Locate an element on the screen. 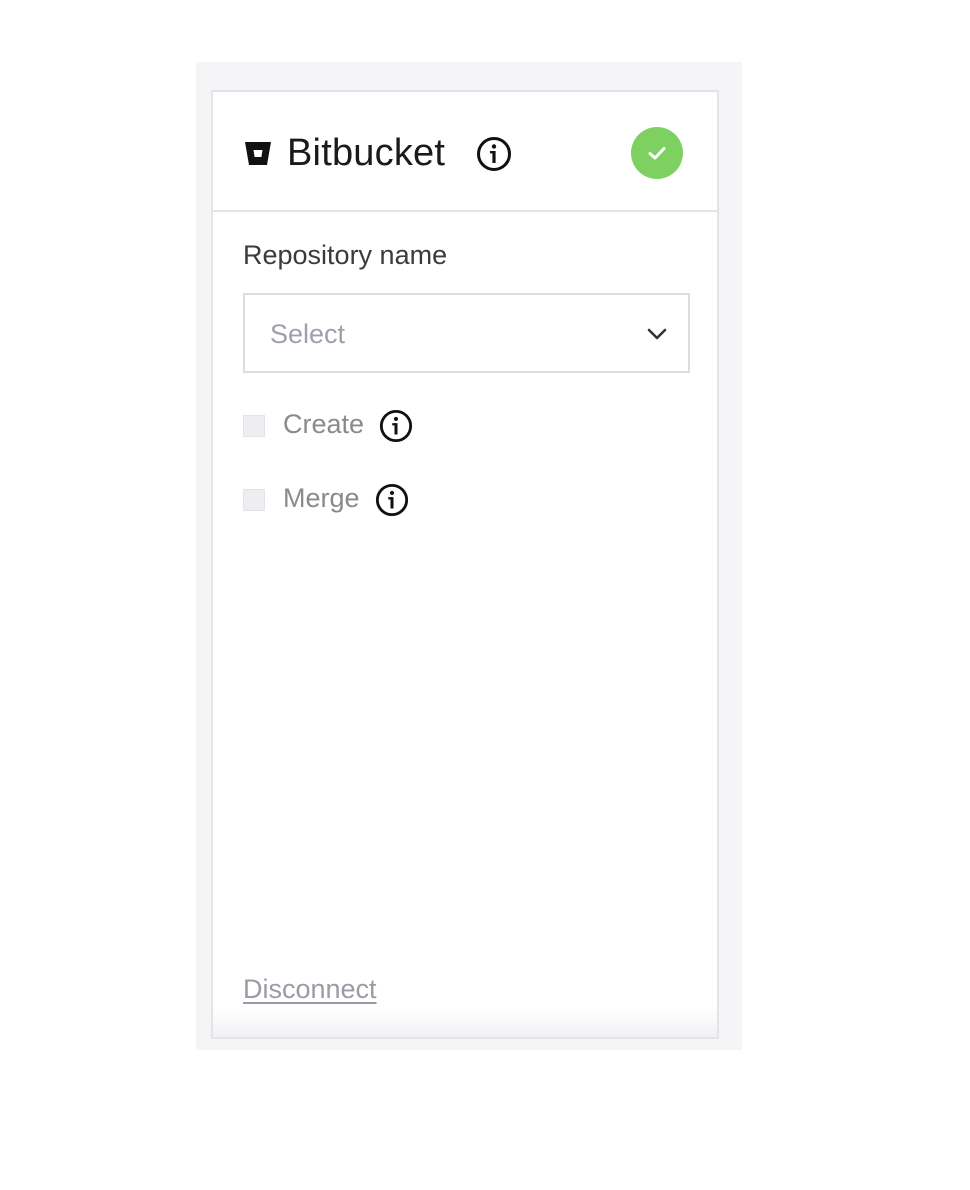  bitbucket-logo-icon is located at coordinates (258, 153).